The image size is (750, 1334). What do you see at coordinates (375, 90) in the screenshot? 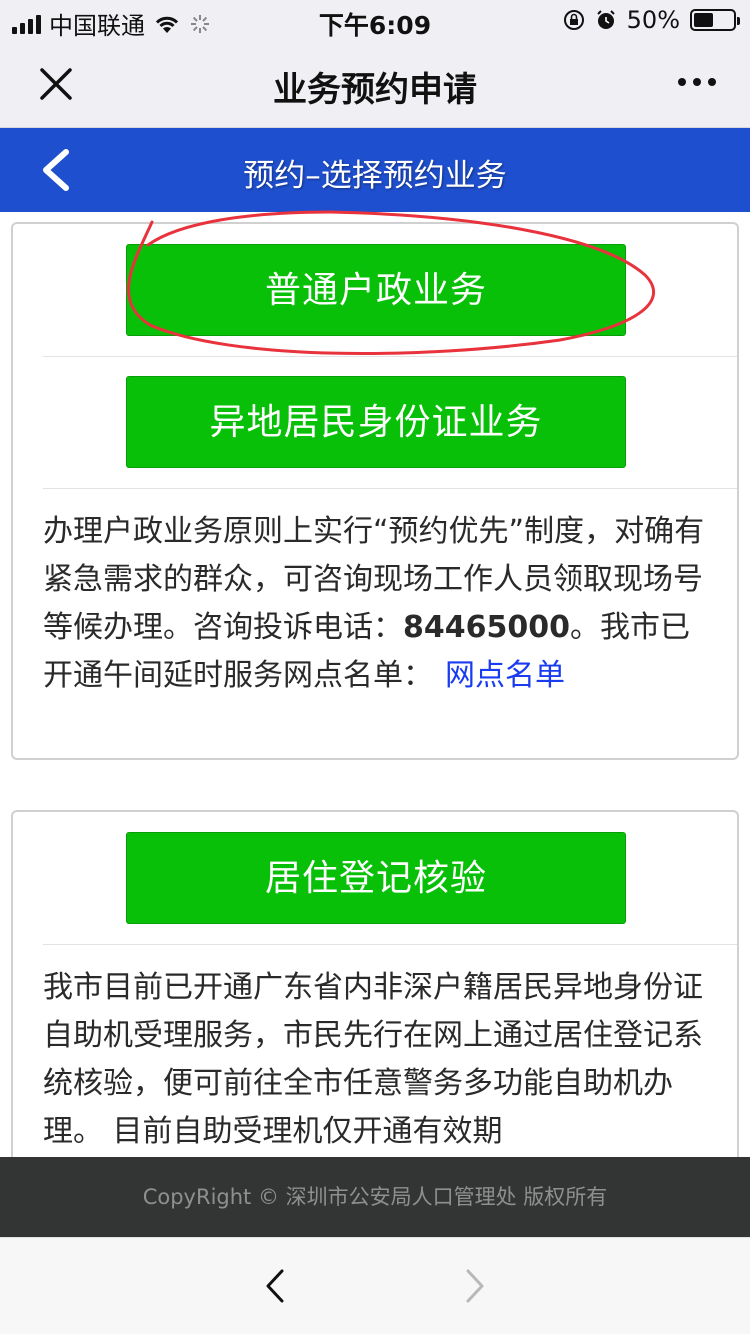
I see `page-title: 业务预约申请` at bounding box center [375, 90].